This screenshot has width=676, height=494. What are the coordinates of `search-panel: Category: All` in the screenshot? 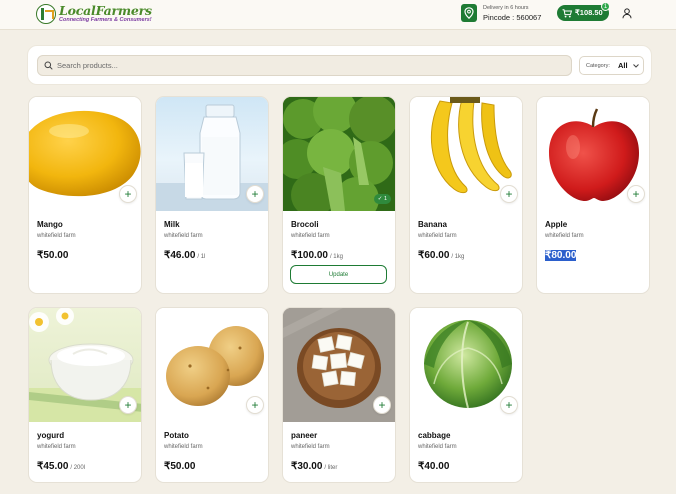 It's located at (339, 65).